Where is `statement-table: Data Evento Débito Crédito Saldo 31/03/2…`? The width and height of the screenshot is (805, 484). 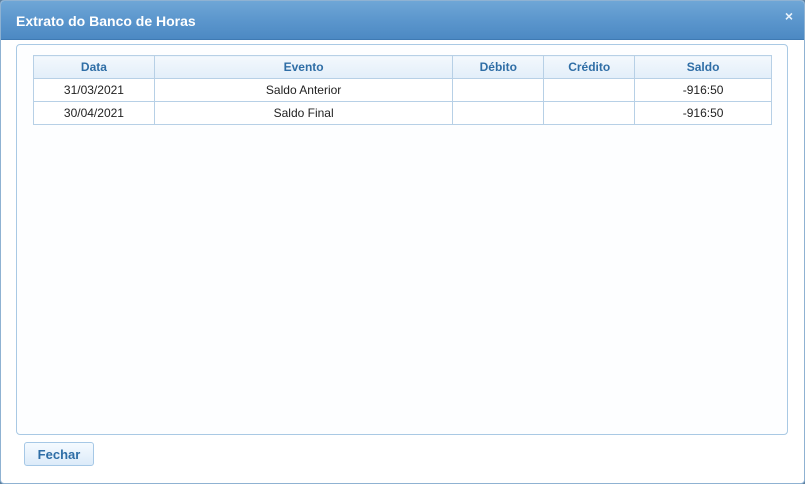 statement-table: Data Evento Débito Crédito Saldo 31/03/2… is located at coordinates (402, 90).